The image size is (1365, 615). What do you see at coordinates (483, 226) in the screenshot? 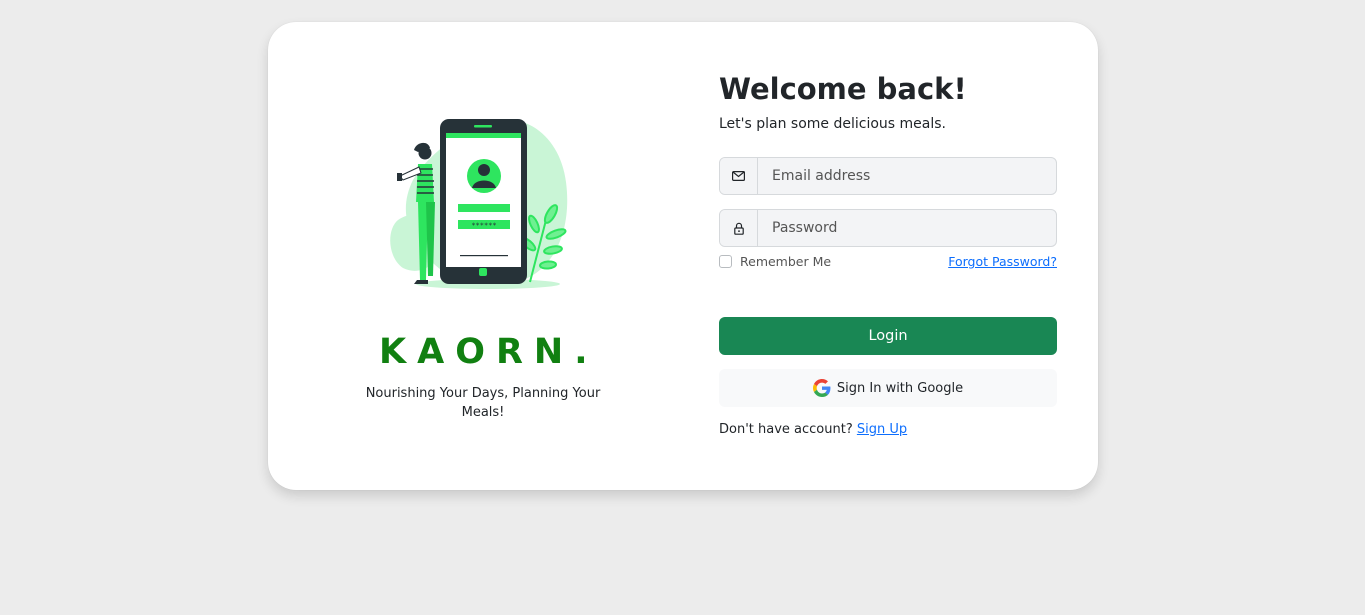
I see `password-mask-text: ******` at bounding box center [483, 226].